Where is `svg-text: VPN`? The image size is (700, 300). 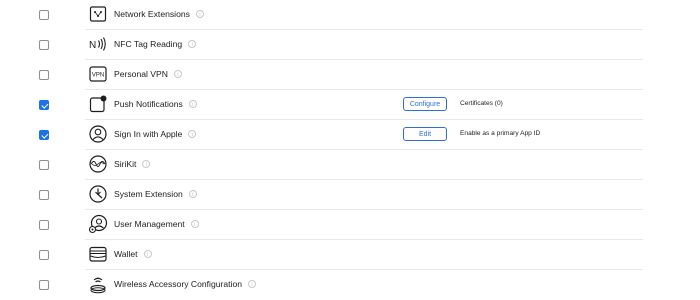 svg-text: VPN is located at coordinates (98, 76).